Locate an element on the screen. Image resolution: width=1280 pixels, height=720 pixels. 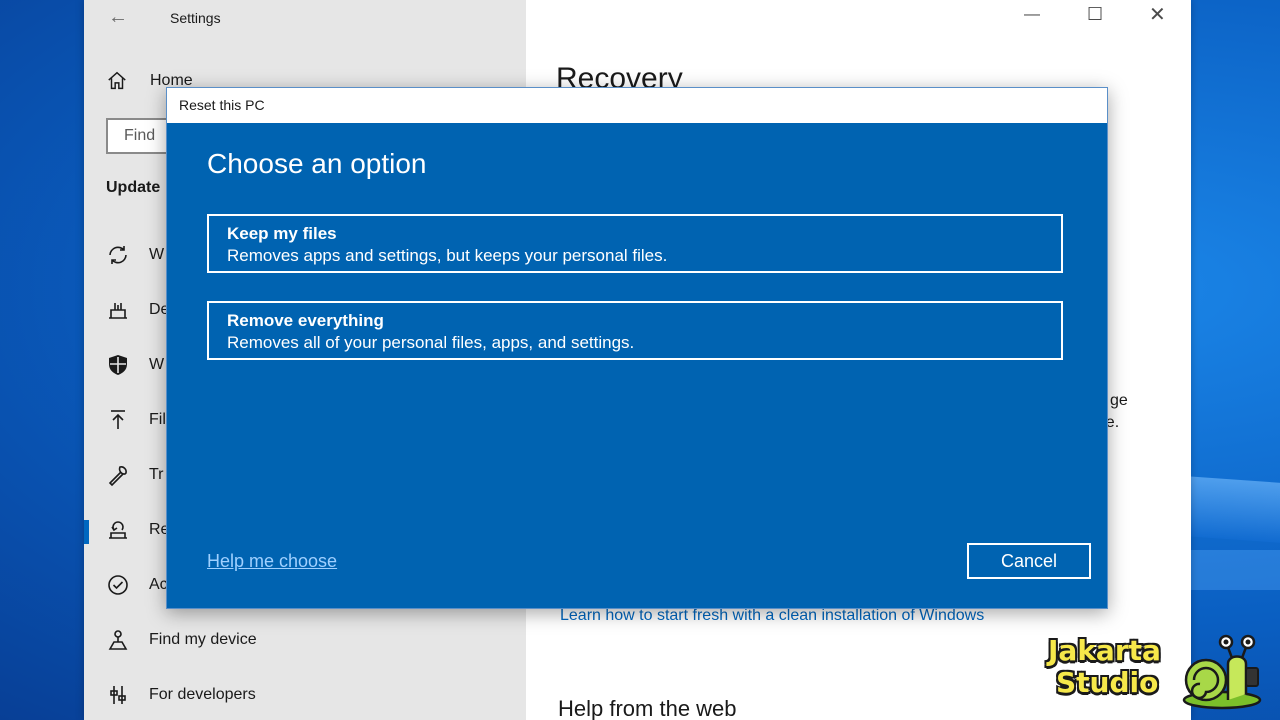
backup-upload-icon is located at coordinates (118, 419).